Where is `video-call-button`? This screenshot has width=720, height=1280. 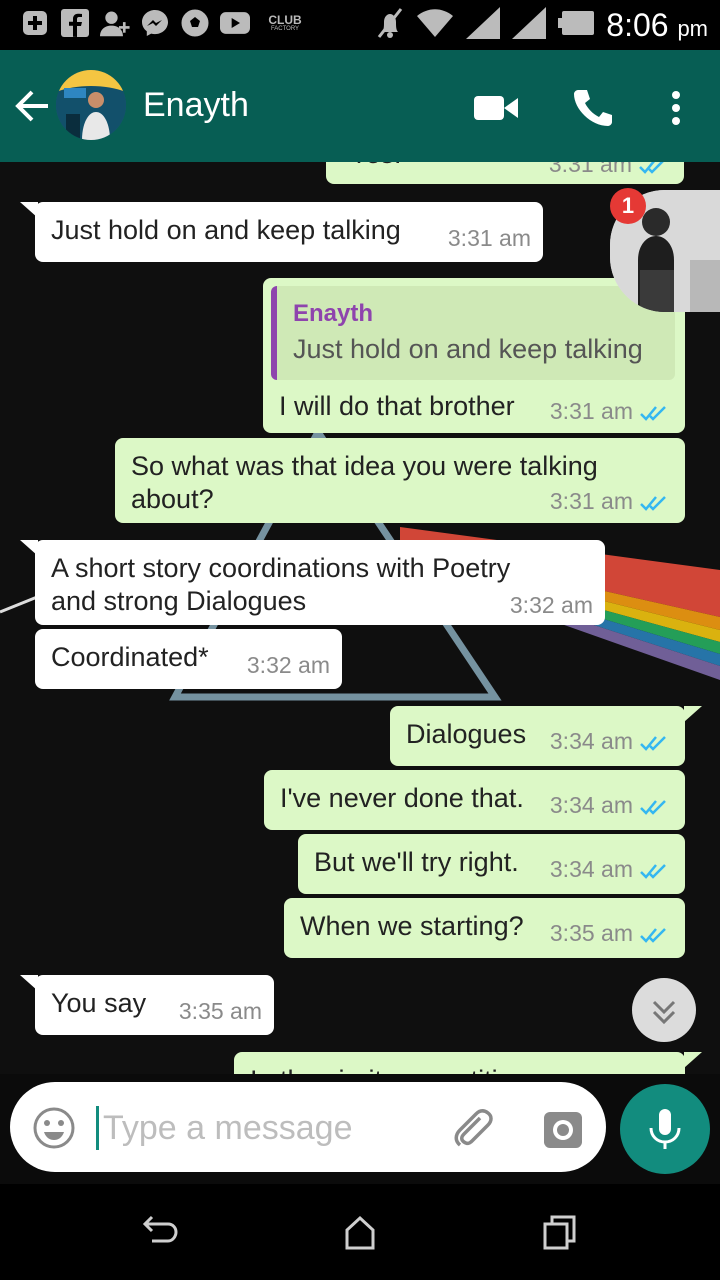
video-call-button is located at coordinates (496, 108).